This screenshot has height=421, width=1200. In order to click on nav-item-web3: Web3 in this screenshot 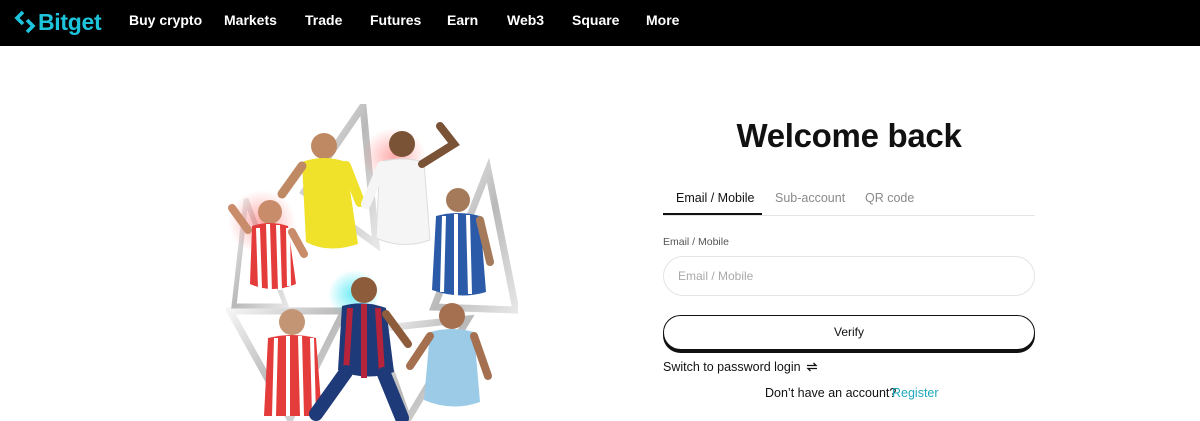, I will do `click(525, 20)`.